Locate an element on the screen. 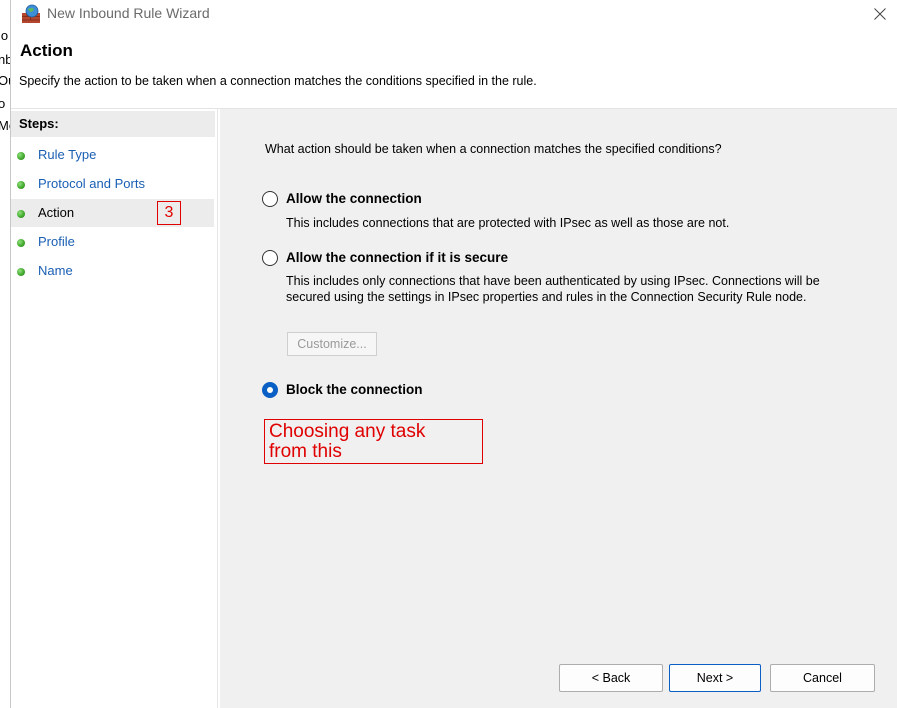 This screenshot has height=708, width=897. close-icon is located at coordinates (880, 14).